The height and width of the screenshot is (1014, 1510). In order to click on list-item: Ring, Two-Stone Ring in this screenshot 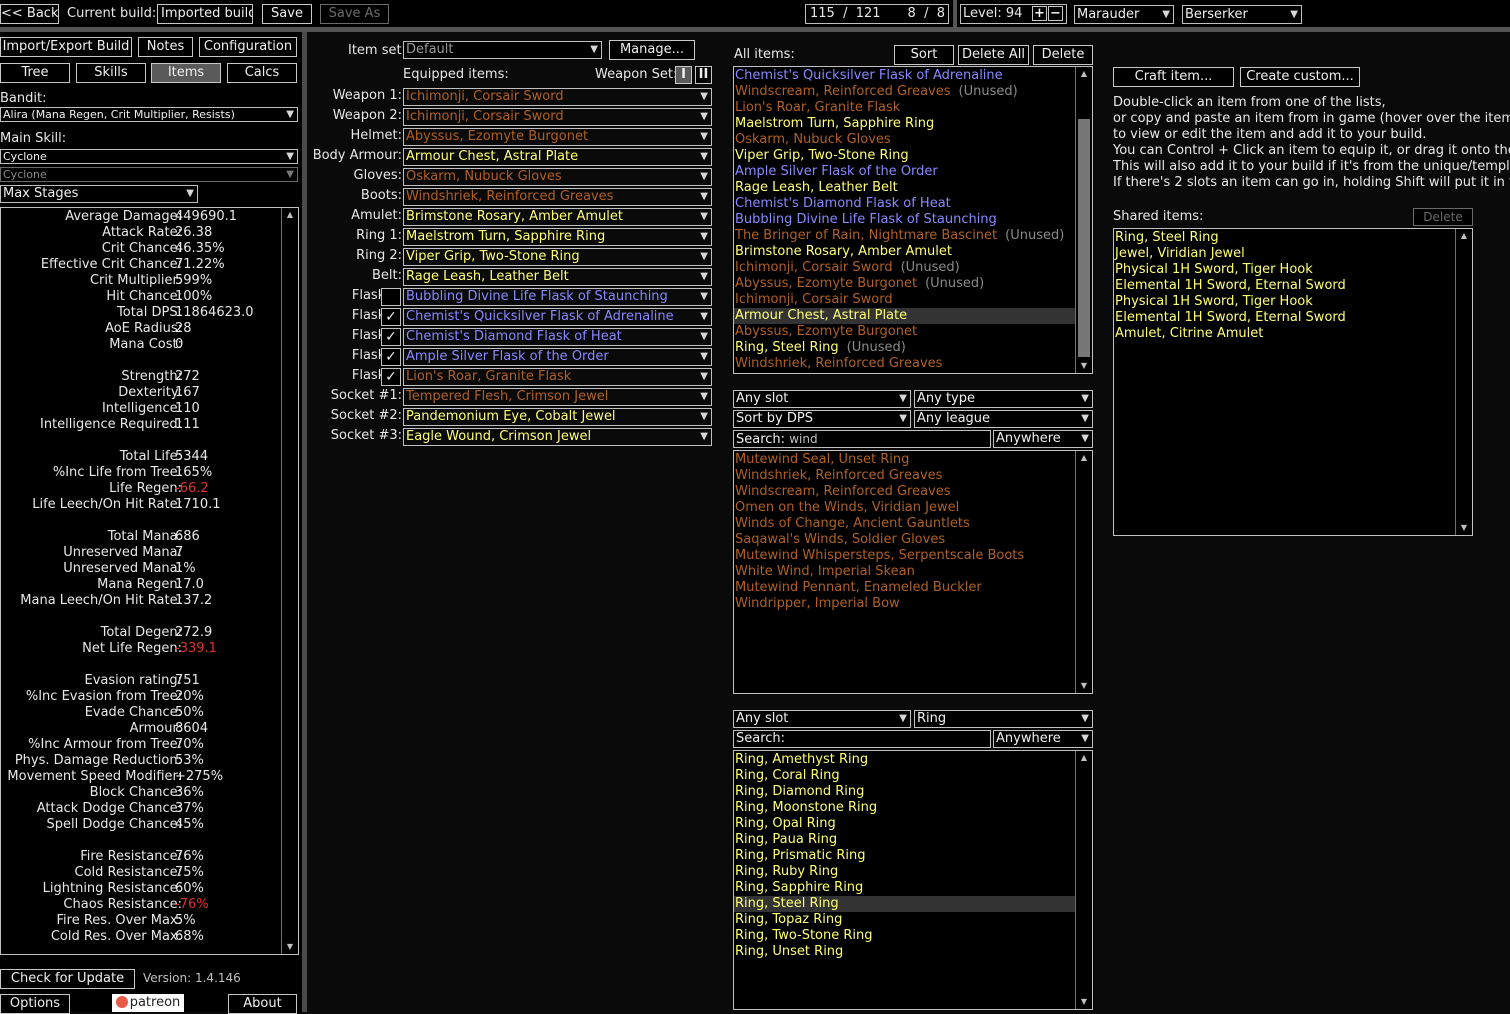, I will do `click(904, 936)`.